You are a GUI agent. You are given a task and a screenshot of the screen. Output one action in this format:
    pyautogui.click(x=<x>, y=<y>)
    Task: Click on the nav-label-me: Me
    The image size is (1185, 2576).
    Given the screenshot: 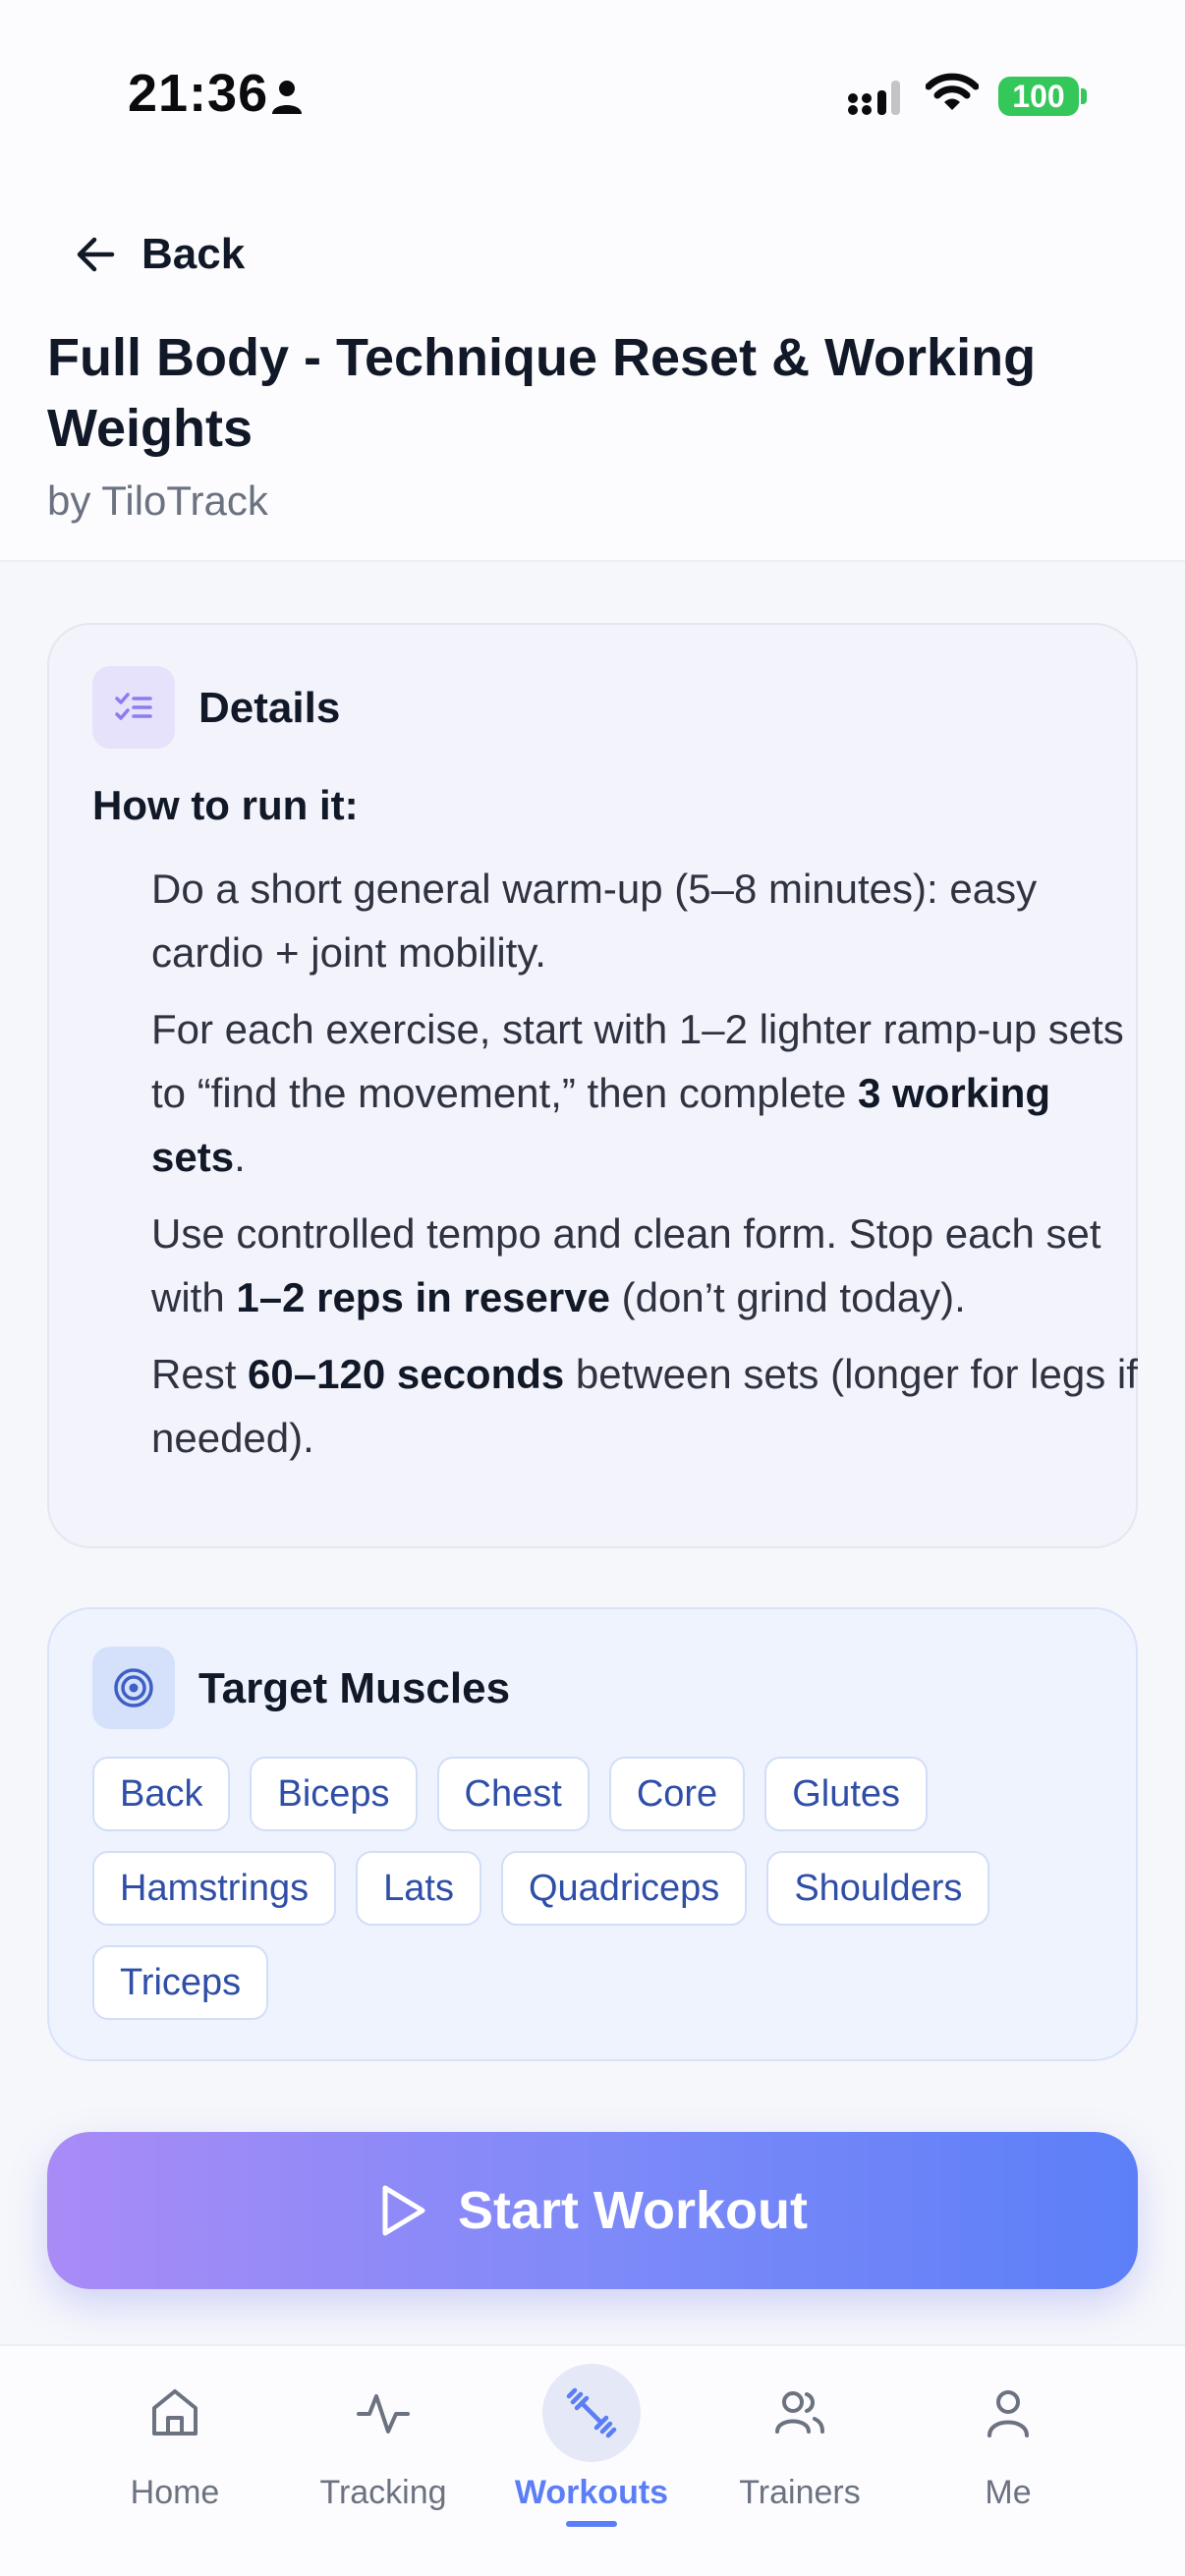 What is the action you would take?
    pyautogui.click(x=1009, y=2492)
    